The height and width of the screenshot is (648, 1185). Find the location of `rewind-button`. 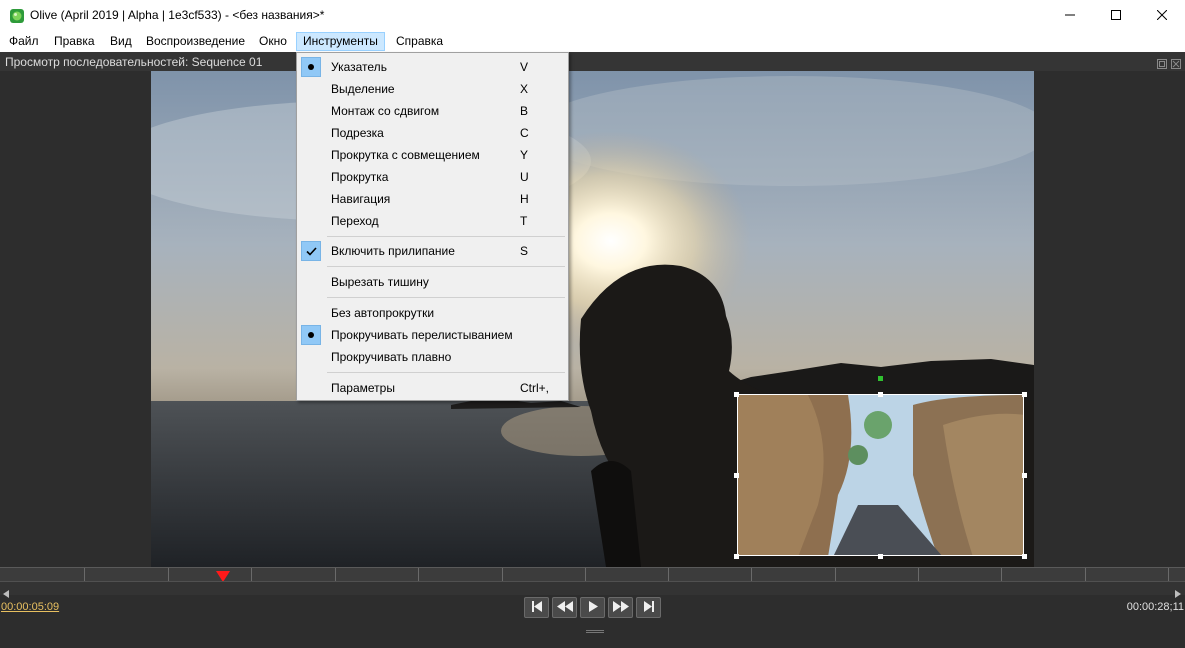

rewind-button is located at coordinates (564, 607).